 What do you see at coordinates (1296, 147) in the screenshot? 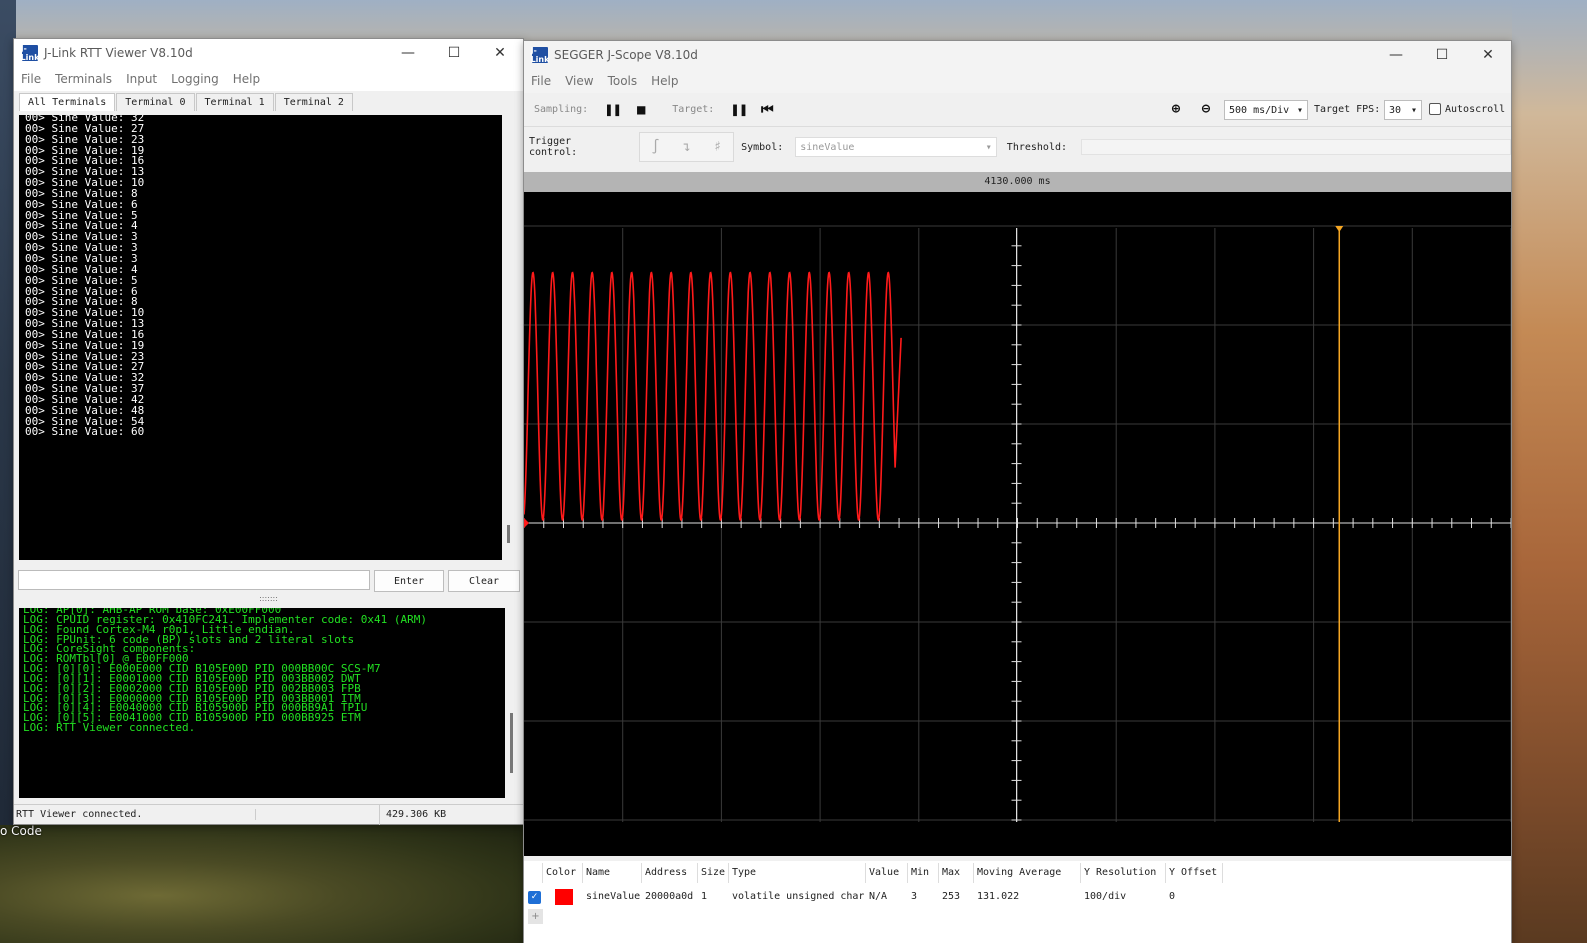
I see `threshold-input` at bounding box center [1296, 147].